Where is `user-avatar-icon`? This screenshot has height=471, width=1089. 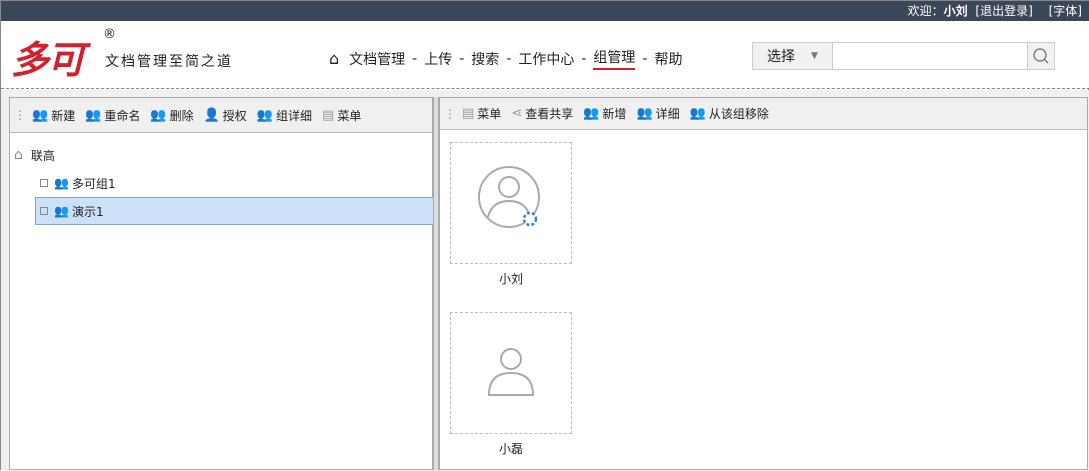 user-avatar-icon is located at coordinates (511, 372).